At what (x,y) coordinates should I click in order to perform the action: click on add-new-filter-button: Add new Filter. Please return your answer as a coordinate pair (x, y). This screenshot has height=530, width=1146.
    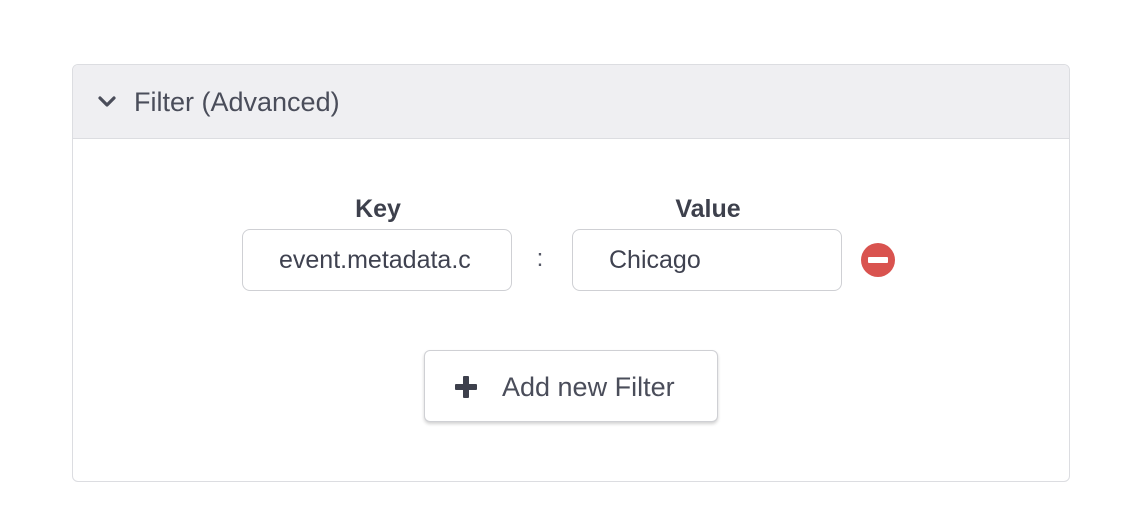
    Looking at the image, I should click on (571, 386).